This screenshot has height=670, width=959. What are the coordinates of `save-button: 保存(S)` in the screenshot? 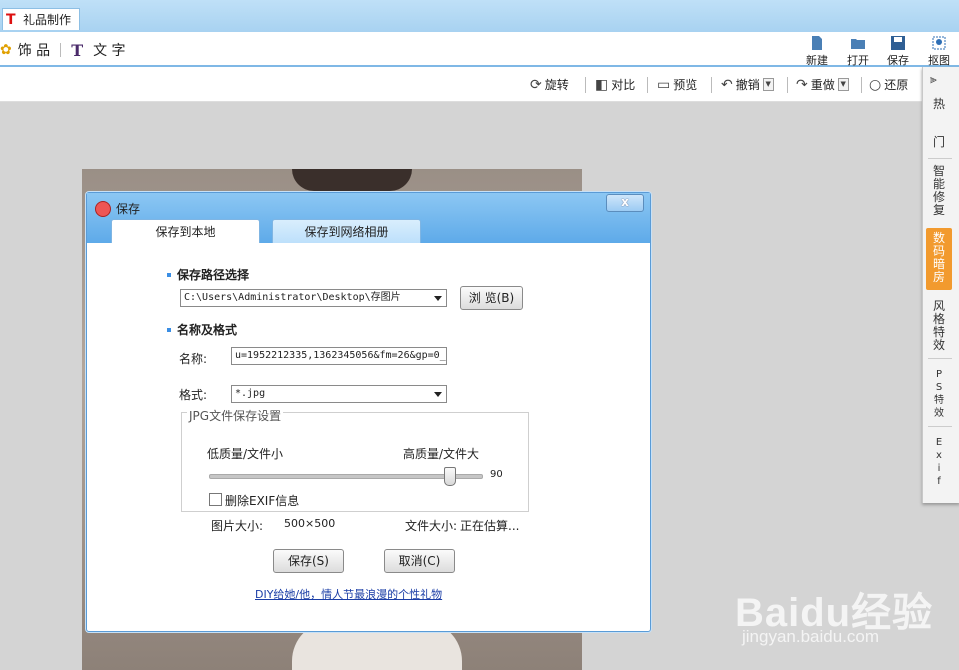 It's located at (308, 561).